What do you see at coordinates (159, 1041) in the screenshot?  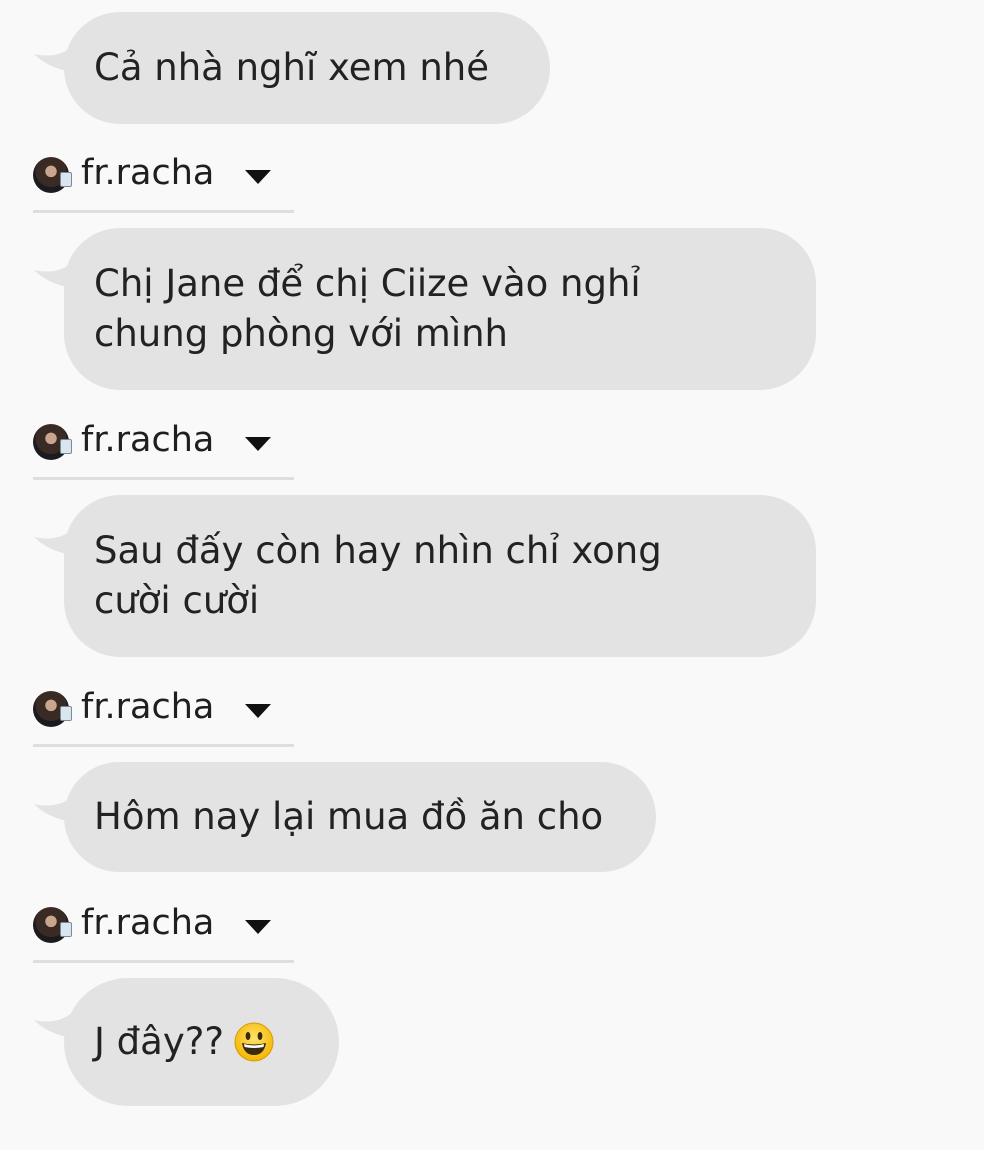 I see `message-text: J đây??` at bounding box center [159, 1041].